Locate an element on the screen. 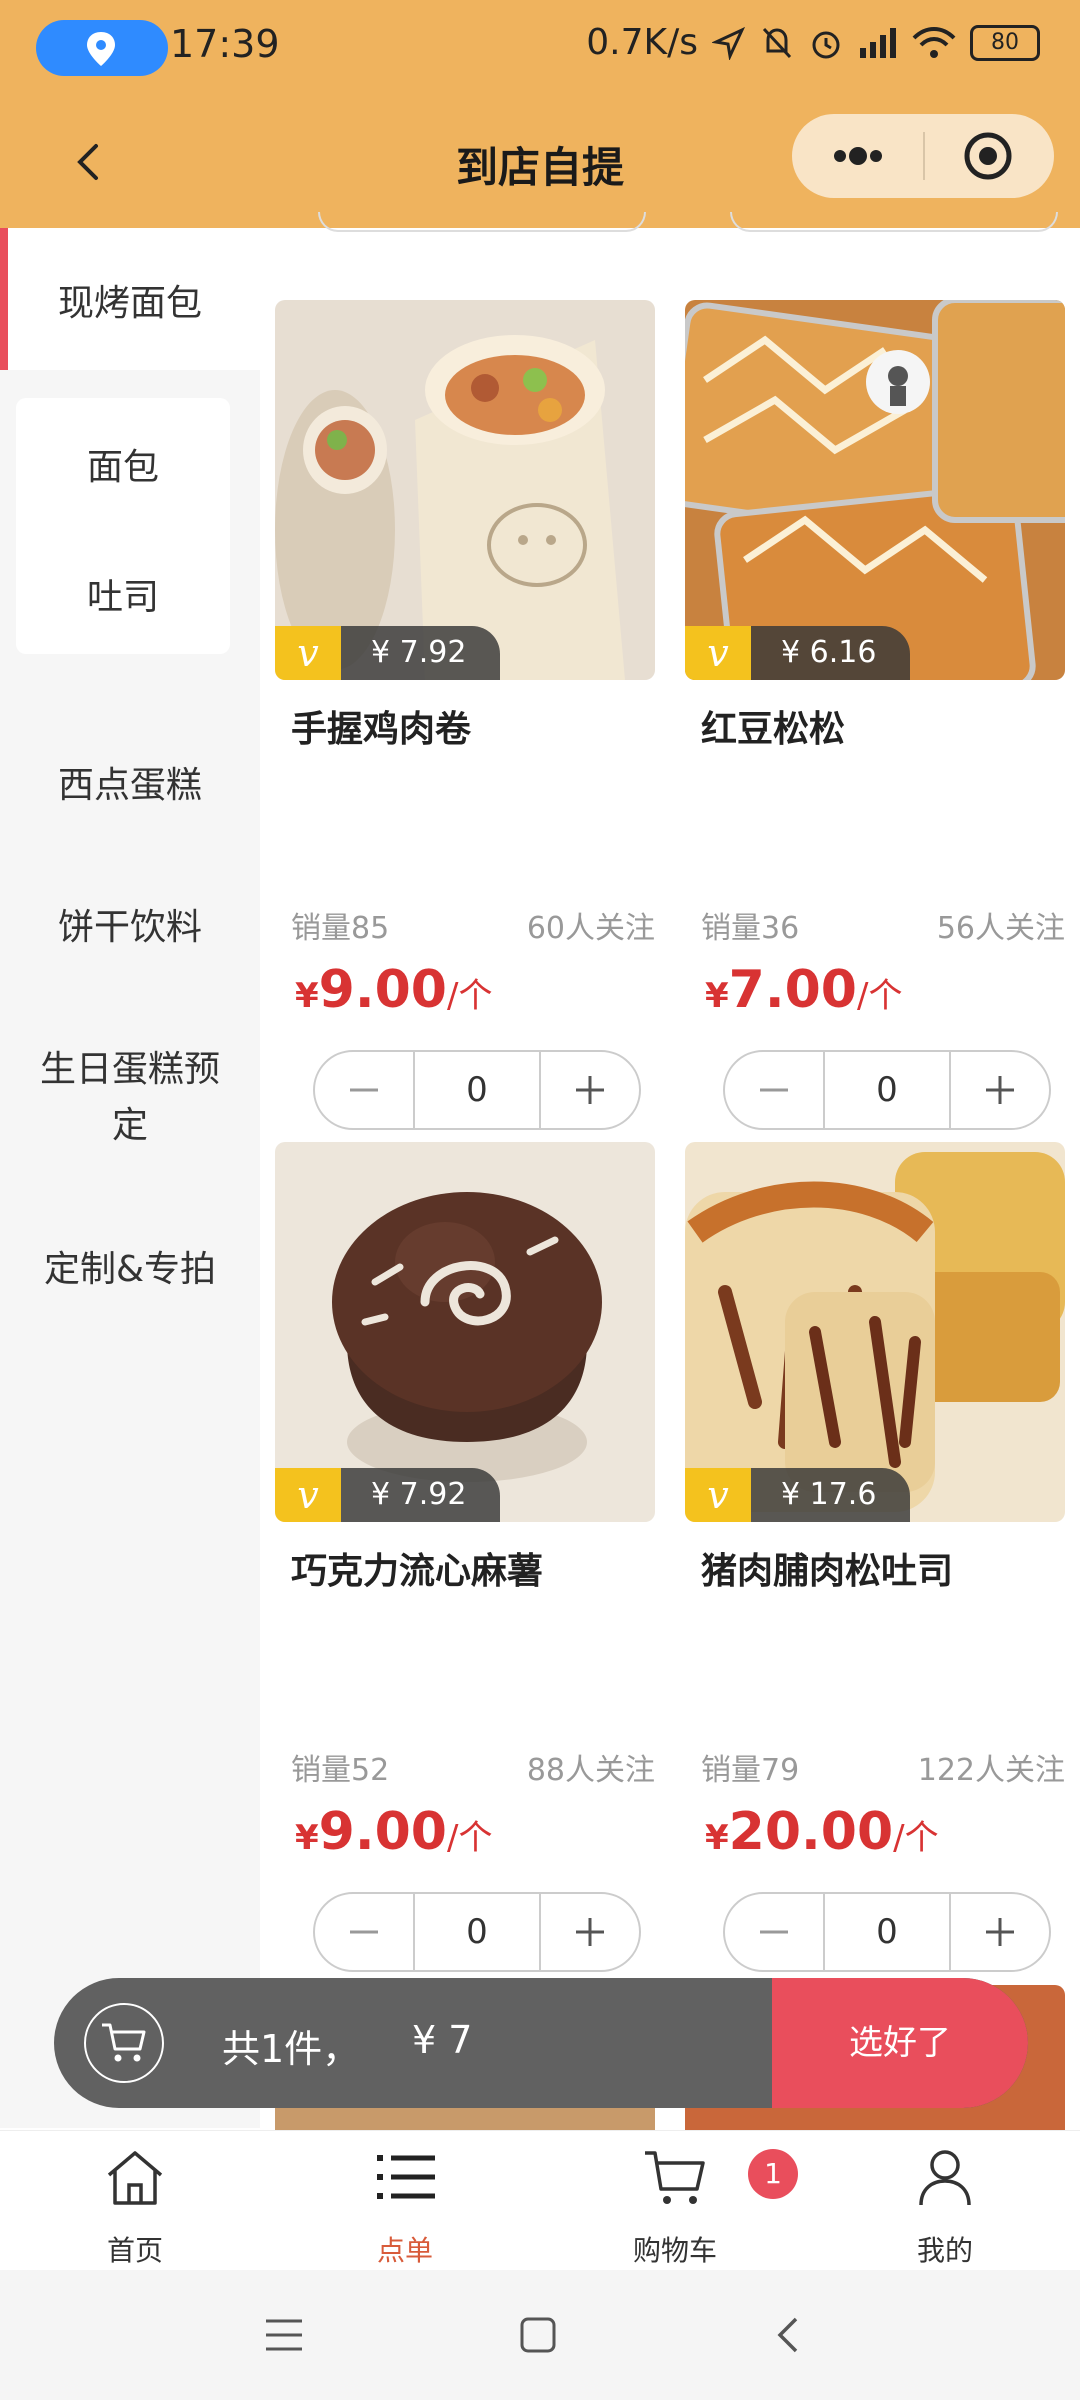 This screenshot has height=2400, width=1080. product-followers: 60人关注 is located at coordinates (590, 928).